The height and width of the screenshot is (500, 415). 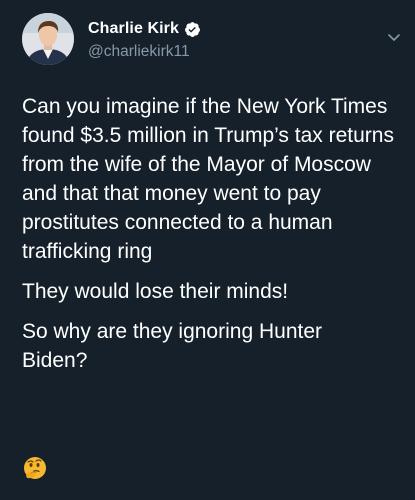 I want to click on verified-badge-icon, so click(x=192, y=29).